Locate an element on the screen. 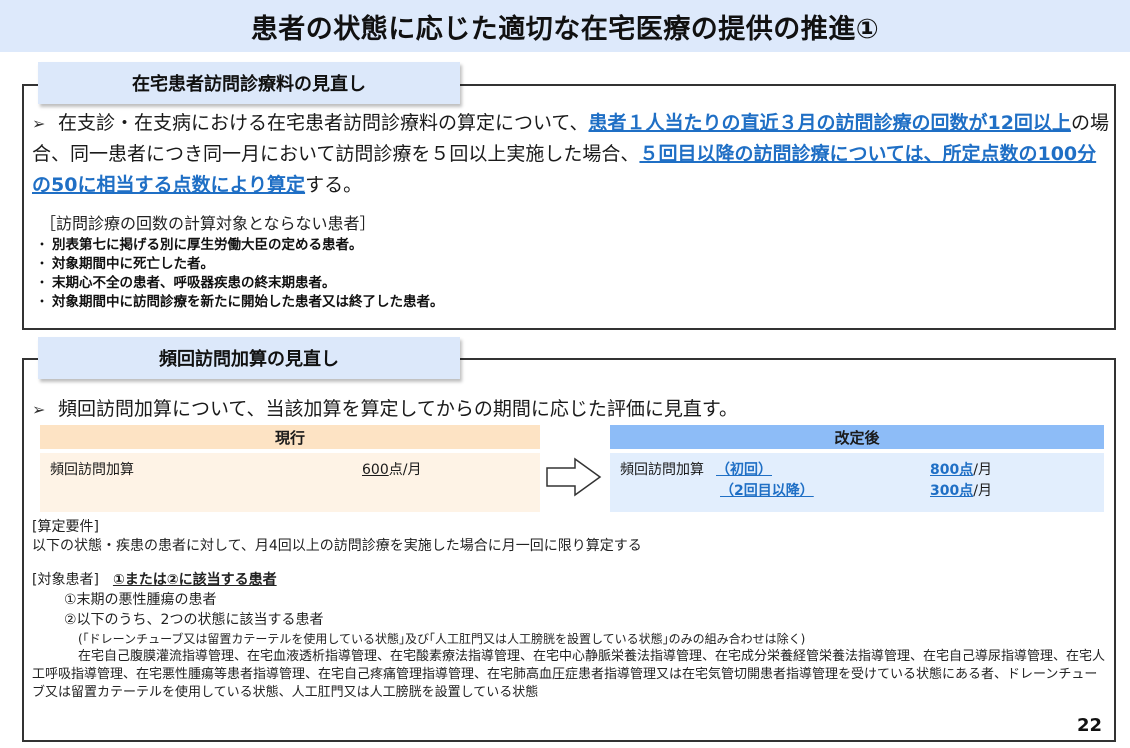  revised-label-first: （初回） is located at coordinates (744, 470).